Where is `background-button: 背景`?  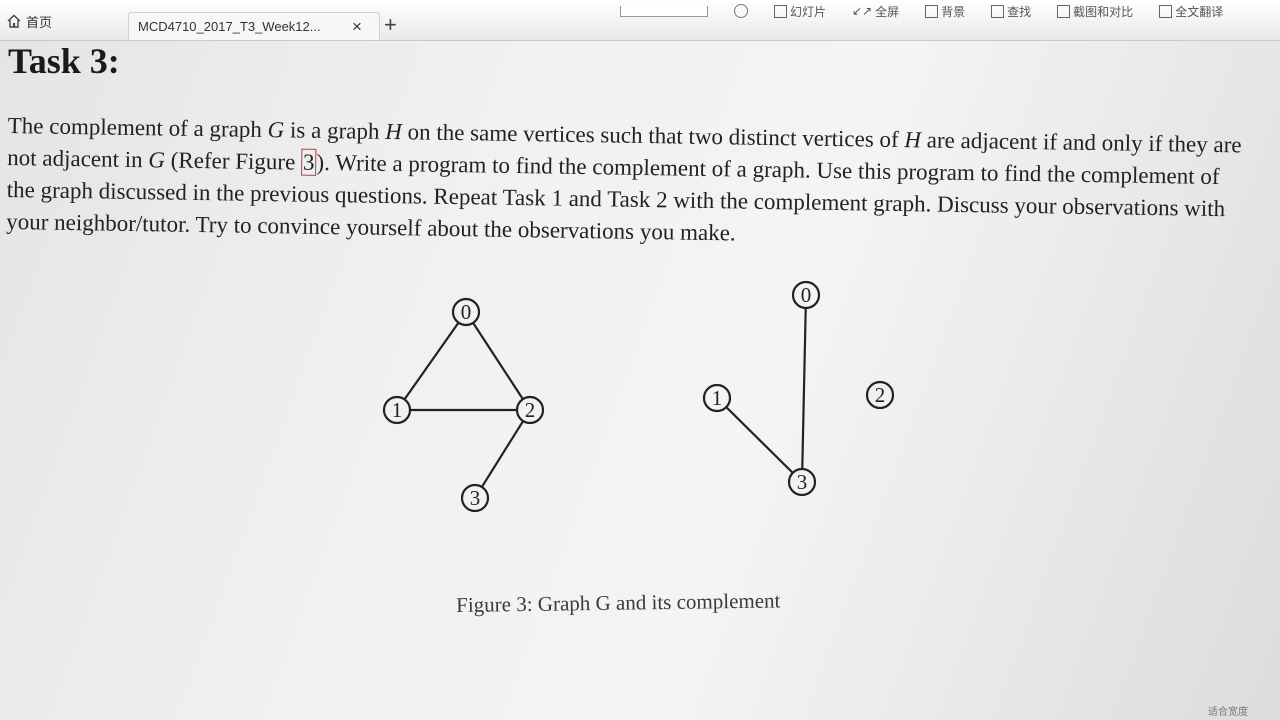 background-button: 背景 is located at coordinates (945, 11).